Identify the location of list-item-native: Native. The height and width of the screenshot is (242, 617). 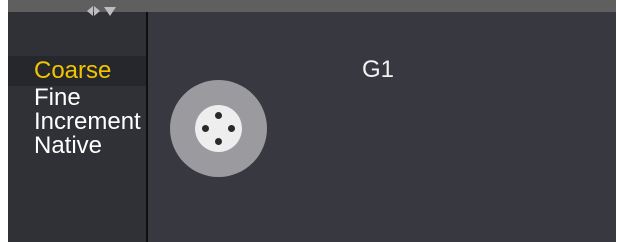
(77, 146).